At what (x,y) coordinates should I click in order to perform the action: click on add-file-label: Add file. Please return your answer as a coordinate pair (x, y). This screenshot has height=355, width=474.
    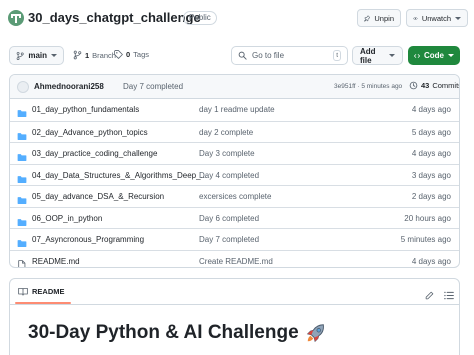
    Looking at the image, I should click on (368, 55).